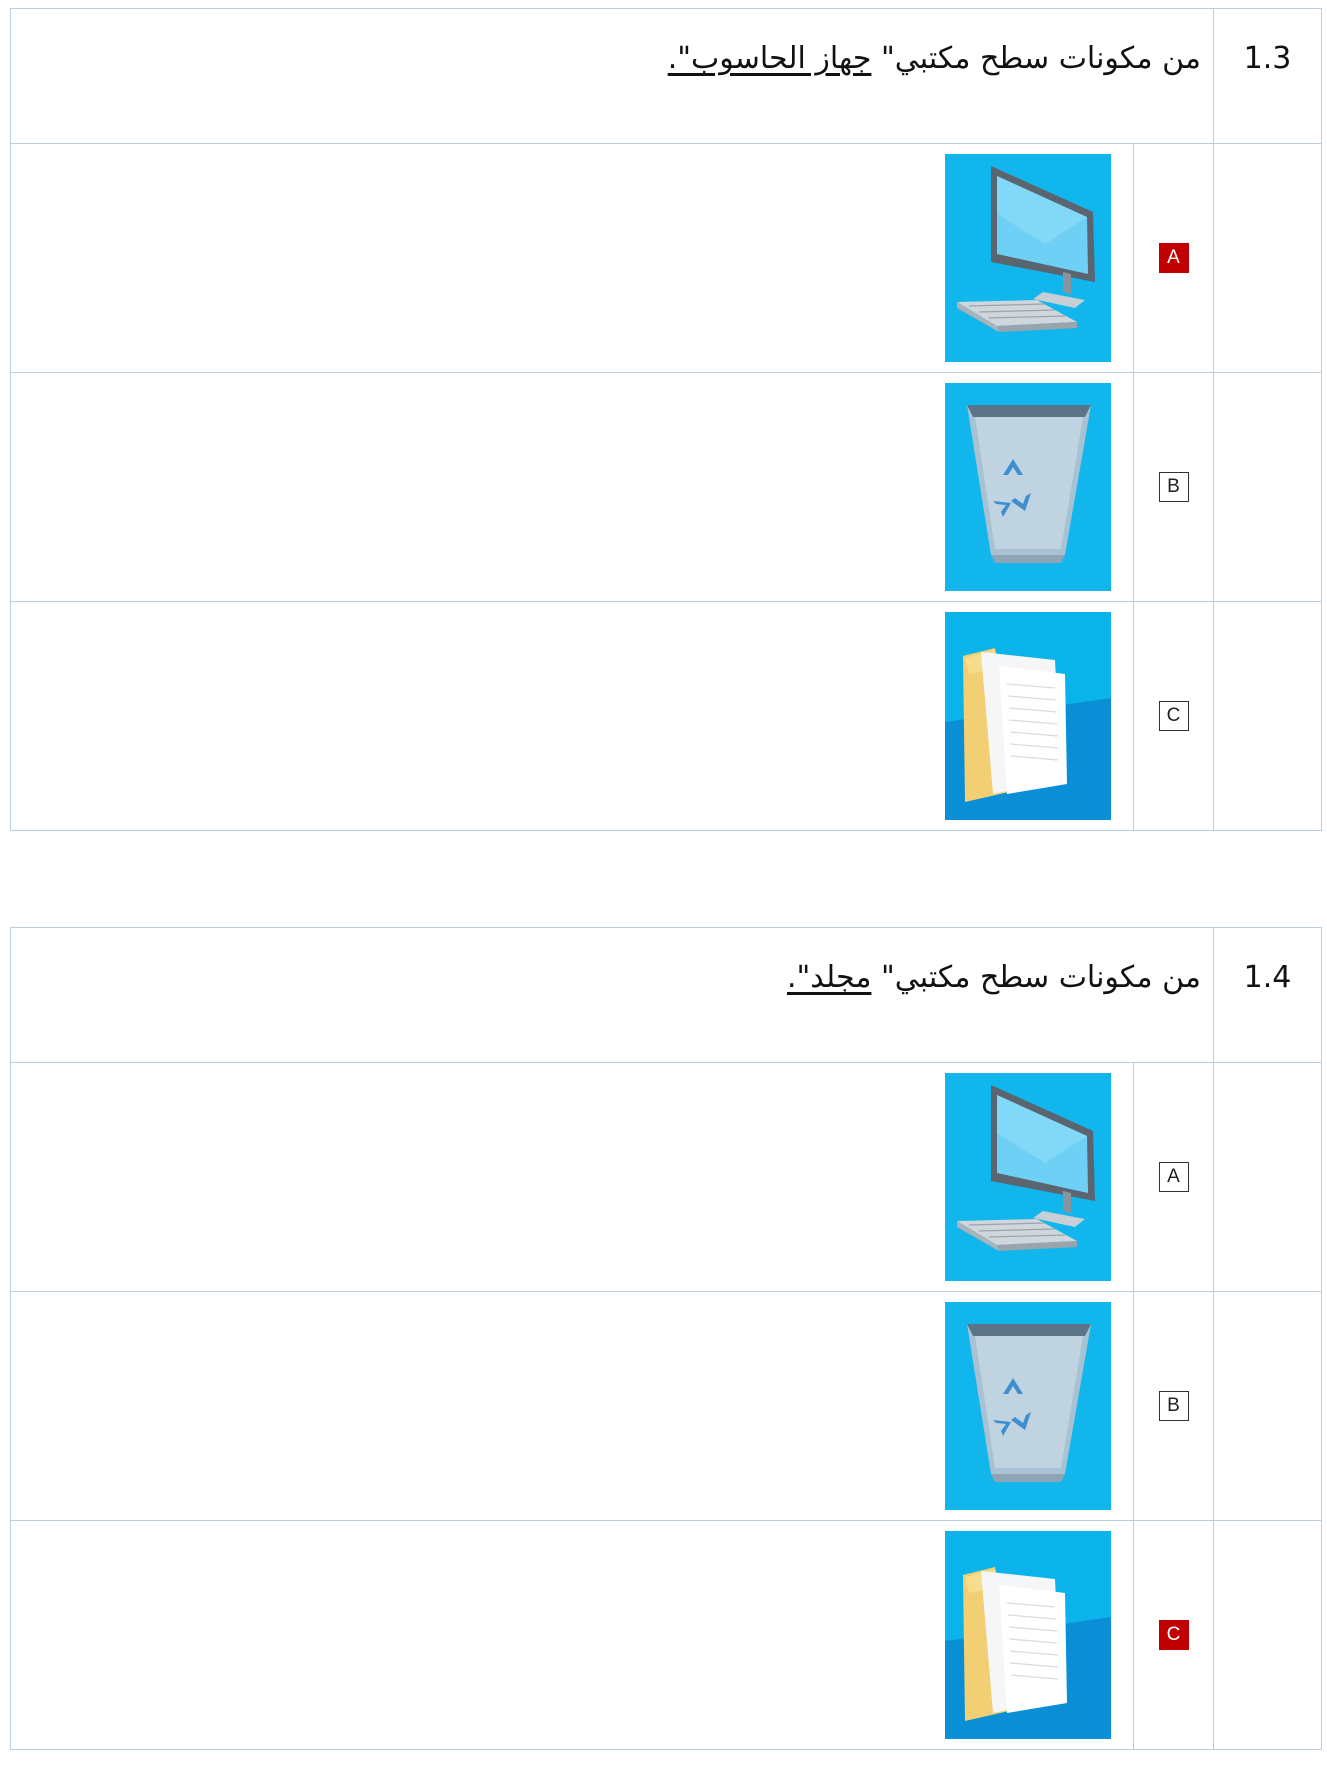 The image size is (1327, 1789). What do you see at coordinates (612, 76) in the screenshot?
I see `question-prompt: من مكونات سطح مكتبي" جهاز الحاسوب".` at bounding box center [612, 76].